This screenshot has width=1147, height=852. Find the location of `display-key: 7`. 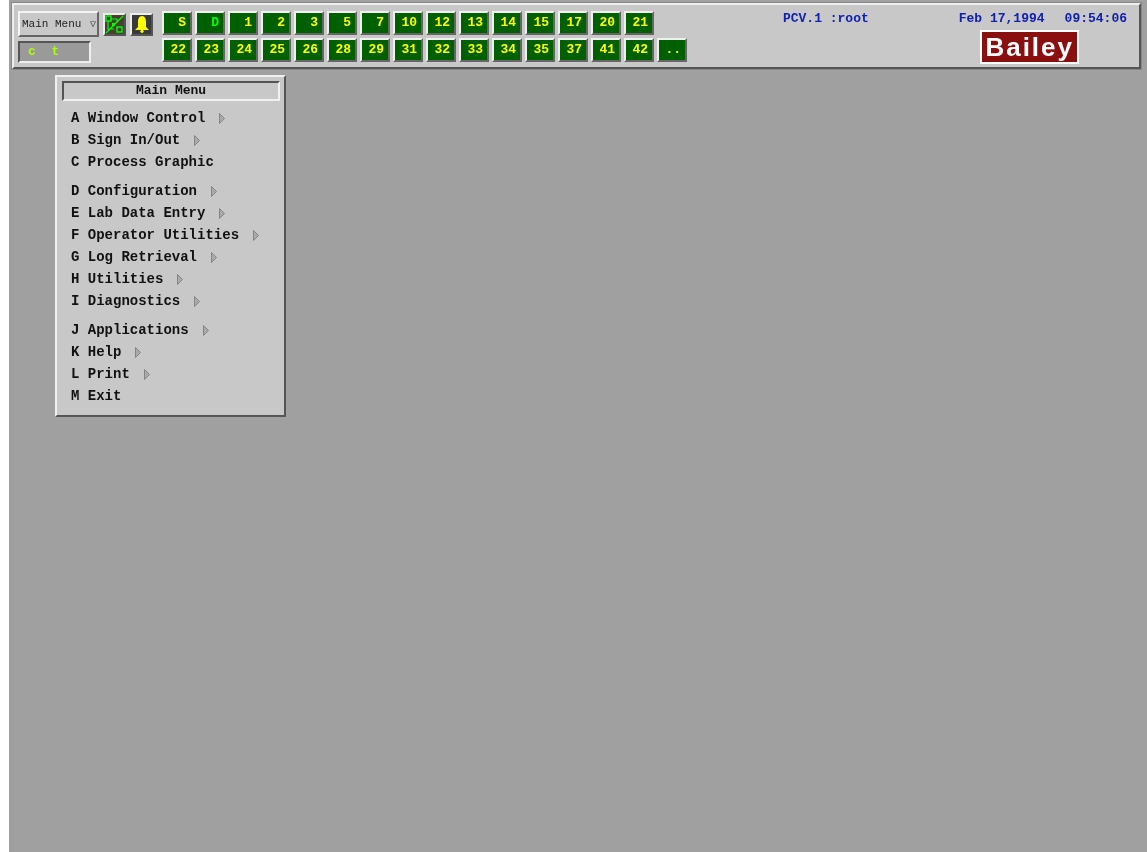

display-key: 7 is located at coordinates (375, 23).